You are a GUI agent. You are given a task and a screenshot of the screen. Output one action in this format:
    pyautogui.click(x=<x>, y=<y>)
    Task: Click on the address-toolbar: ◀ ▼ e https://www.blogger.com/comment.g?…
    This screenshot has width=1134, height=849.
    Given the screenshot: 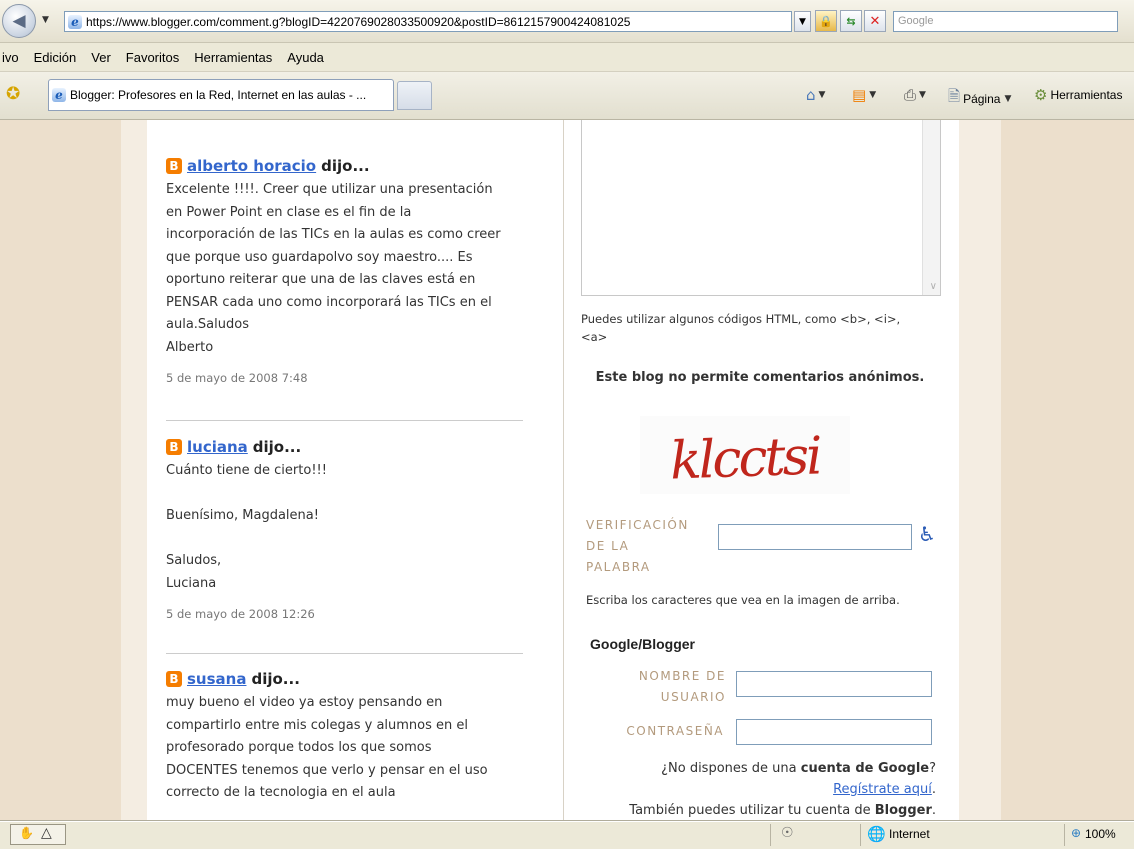 What is the action you would take?
    pyautogui.click(x=567, y=21)
    